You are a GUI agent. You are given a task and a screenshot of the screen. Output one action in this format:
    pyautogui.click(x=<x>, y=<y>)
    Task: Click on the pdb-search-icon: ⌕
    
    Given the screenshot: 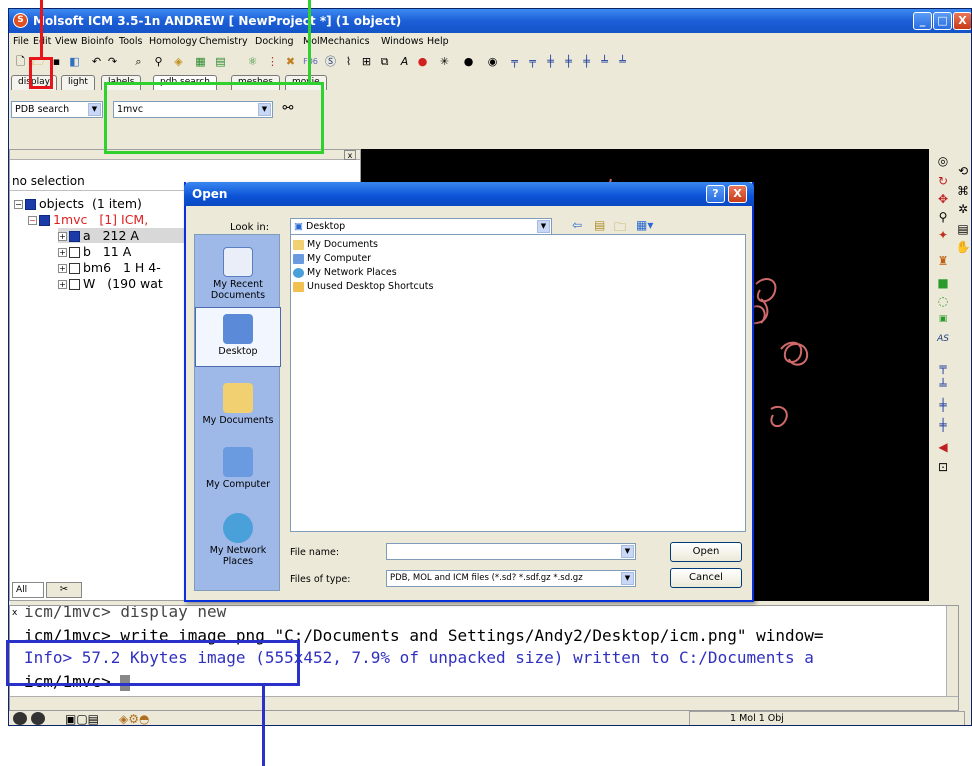 What is the action you would take?
    pyautogui.click(x=138, y=61)
    